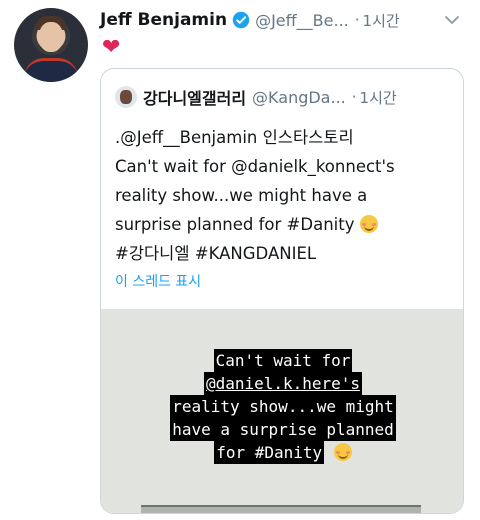 Image resolution: width=480 pixels, height=520 pixels. I want to click on text-line: reality show...we might have a, so click(241, 195).